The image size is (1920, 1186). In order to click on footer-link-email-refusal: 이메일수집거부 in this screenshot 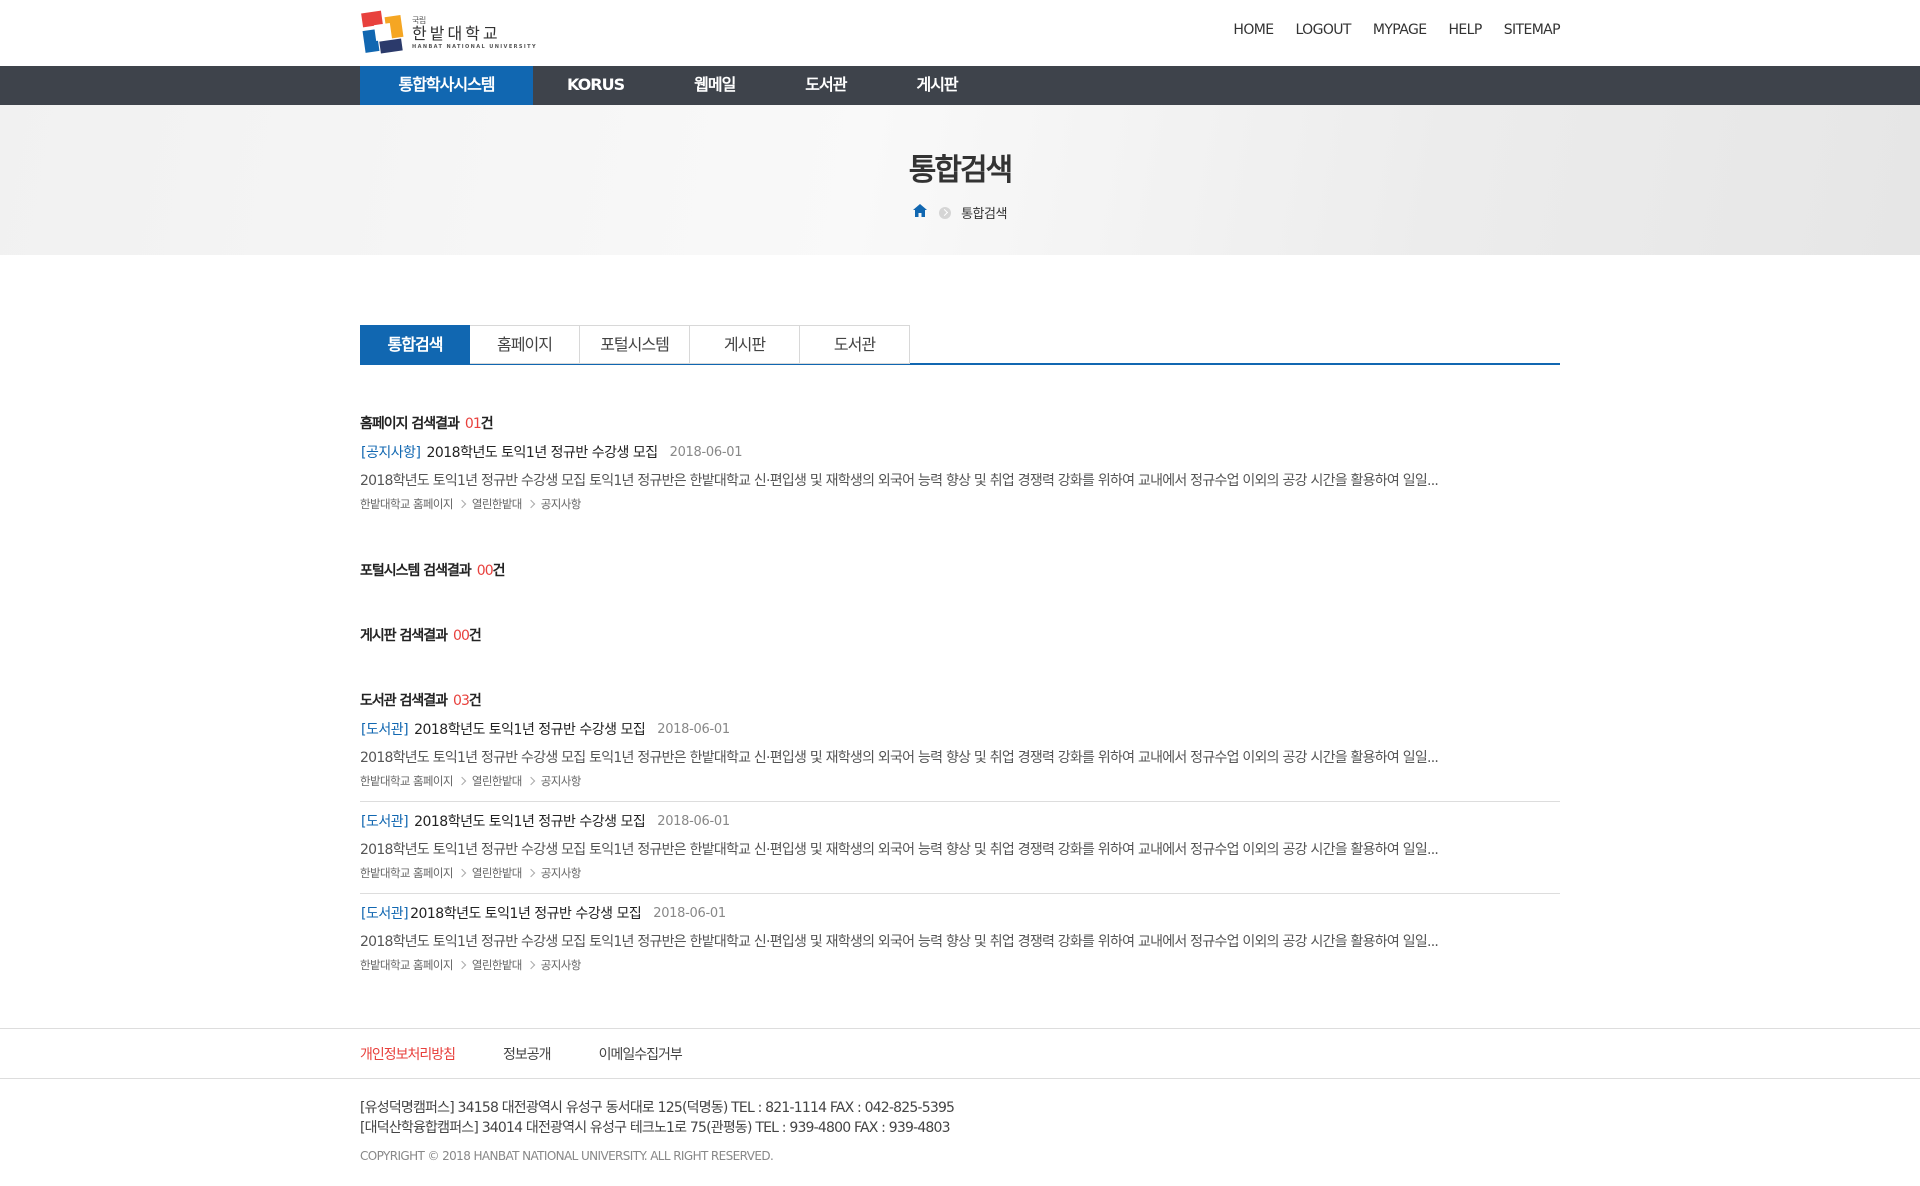, I will do `click(641, 1054)`.